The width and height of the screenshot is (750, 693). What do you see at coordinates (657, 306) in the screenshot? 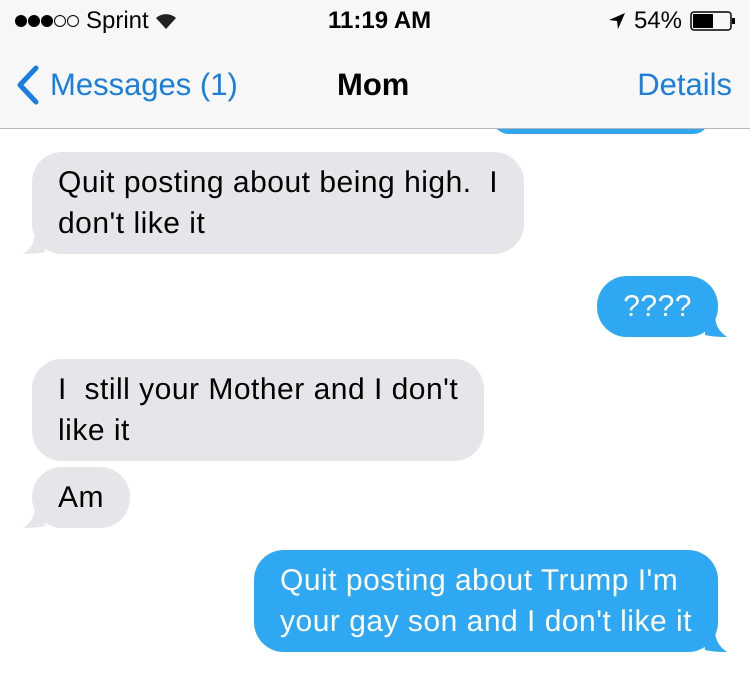
I see `message-bubble: ????` at bounding box center [657, 306].